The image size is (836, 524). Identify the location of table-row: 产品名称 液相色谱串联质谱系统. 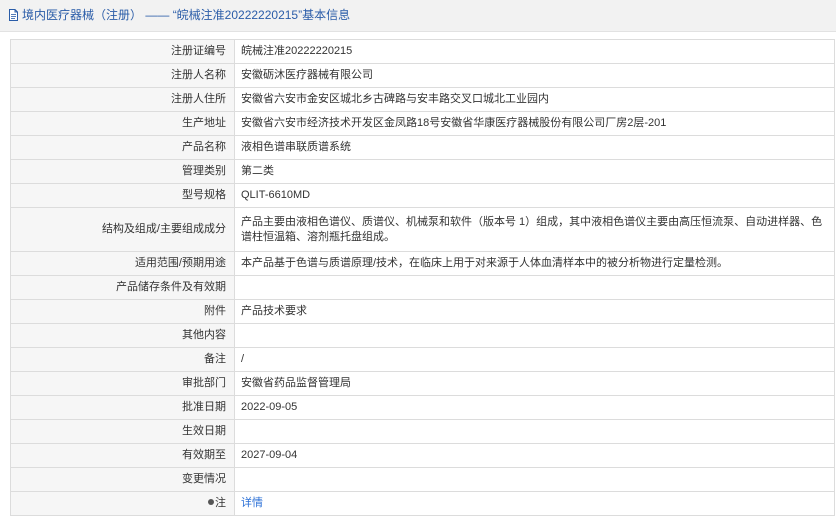
(422, 147).